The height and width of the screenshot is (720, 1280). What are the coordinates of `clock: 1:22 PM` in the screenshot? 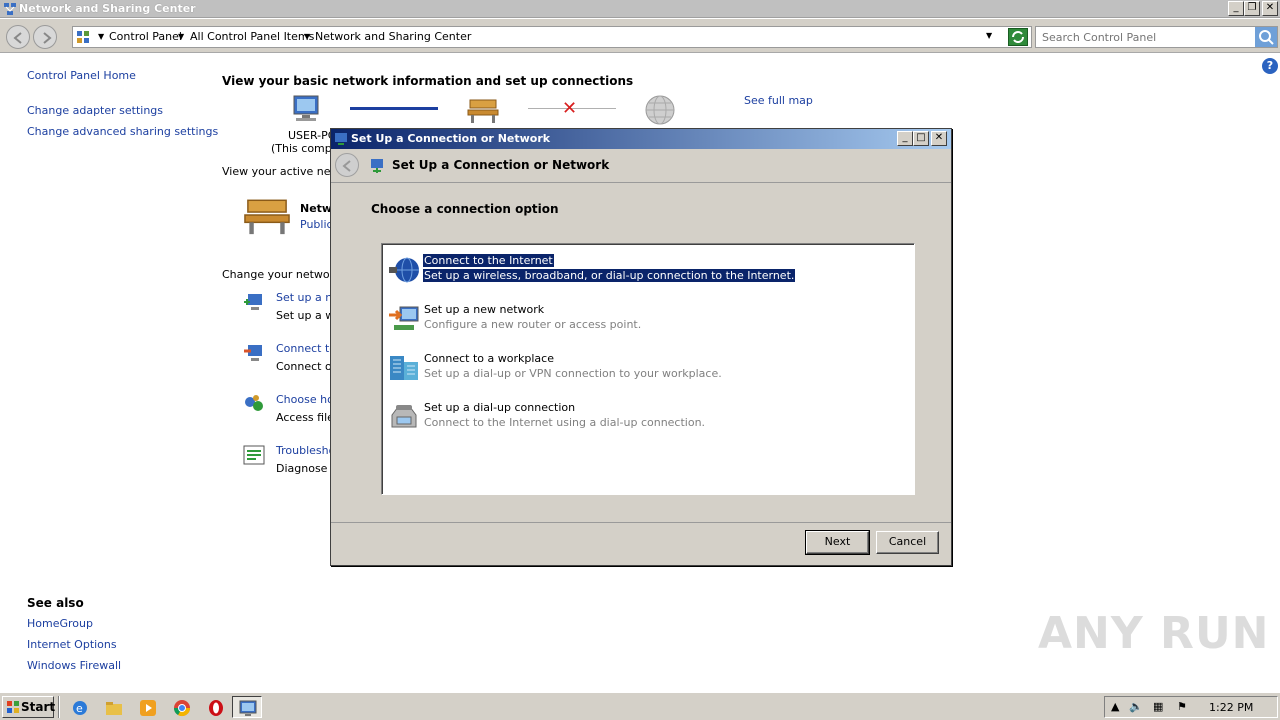 It's located at (1231, 707).